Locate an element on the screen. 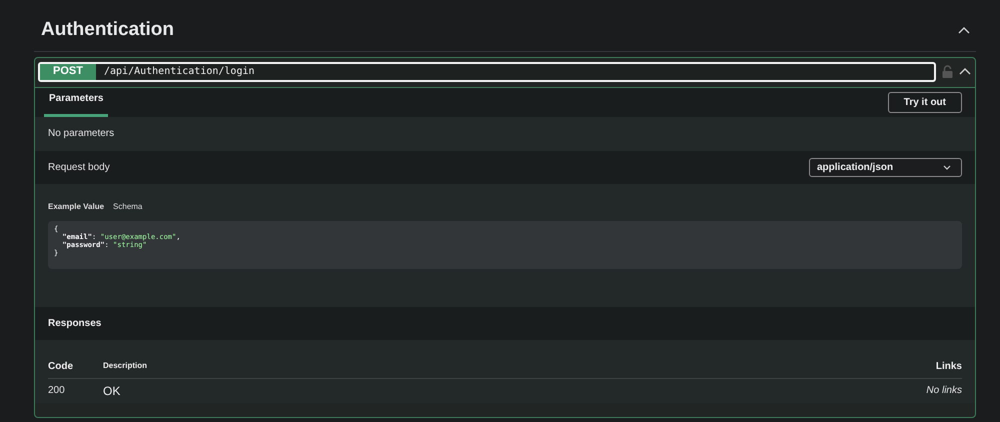 The image size is (1000, 422). request-body-label: Request body is located at coordinates (79, 167).